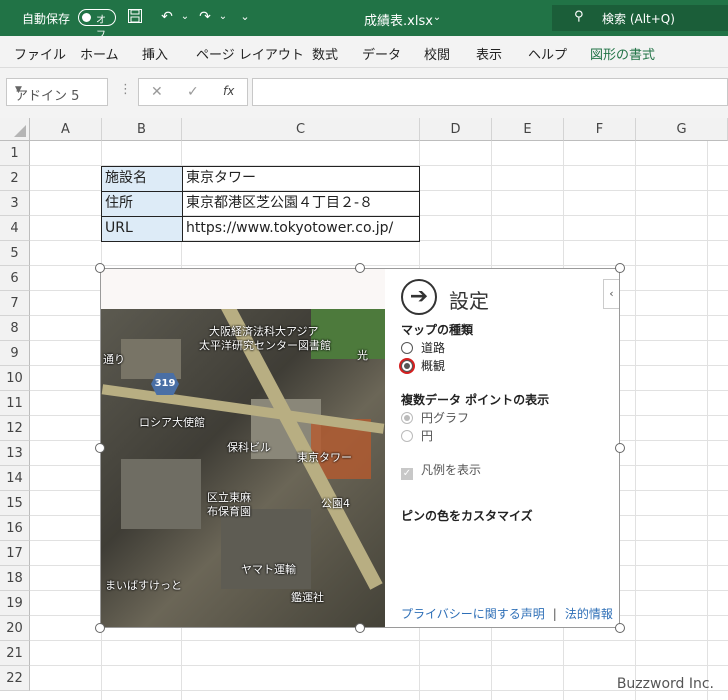 The image size is (728, 700). I want to click on tab-view: 表示, so click(489, 53).